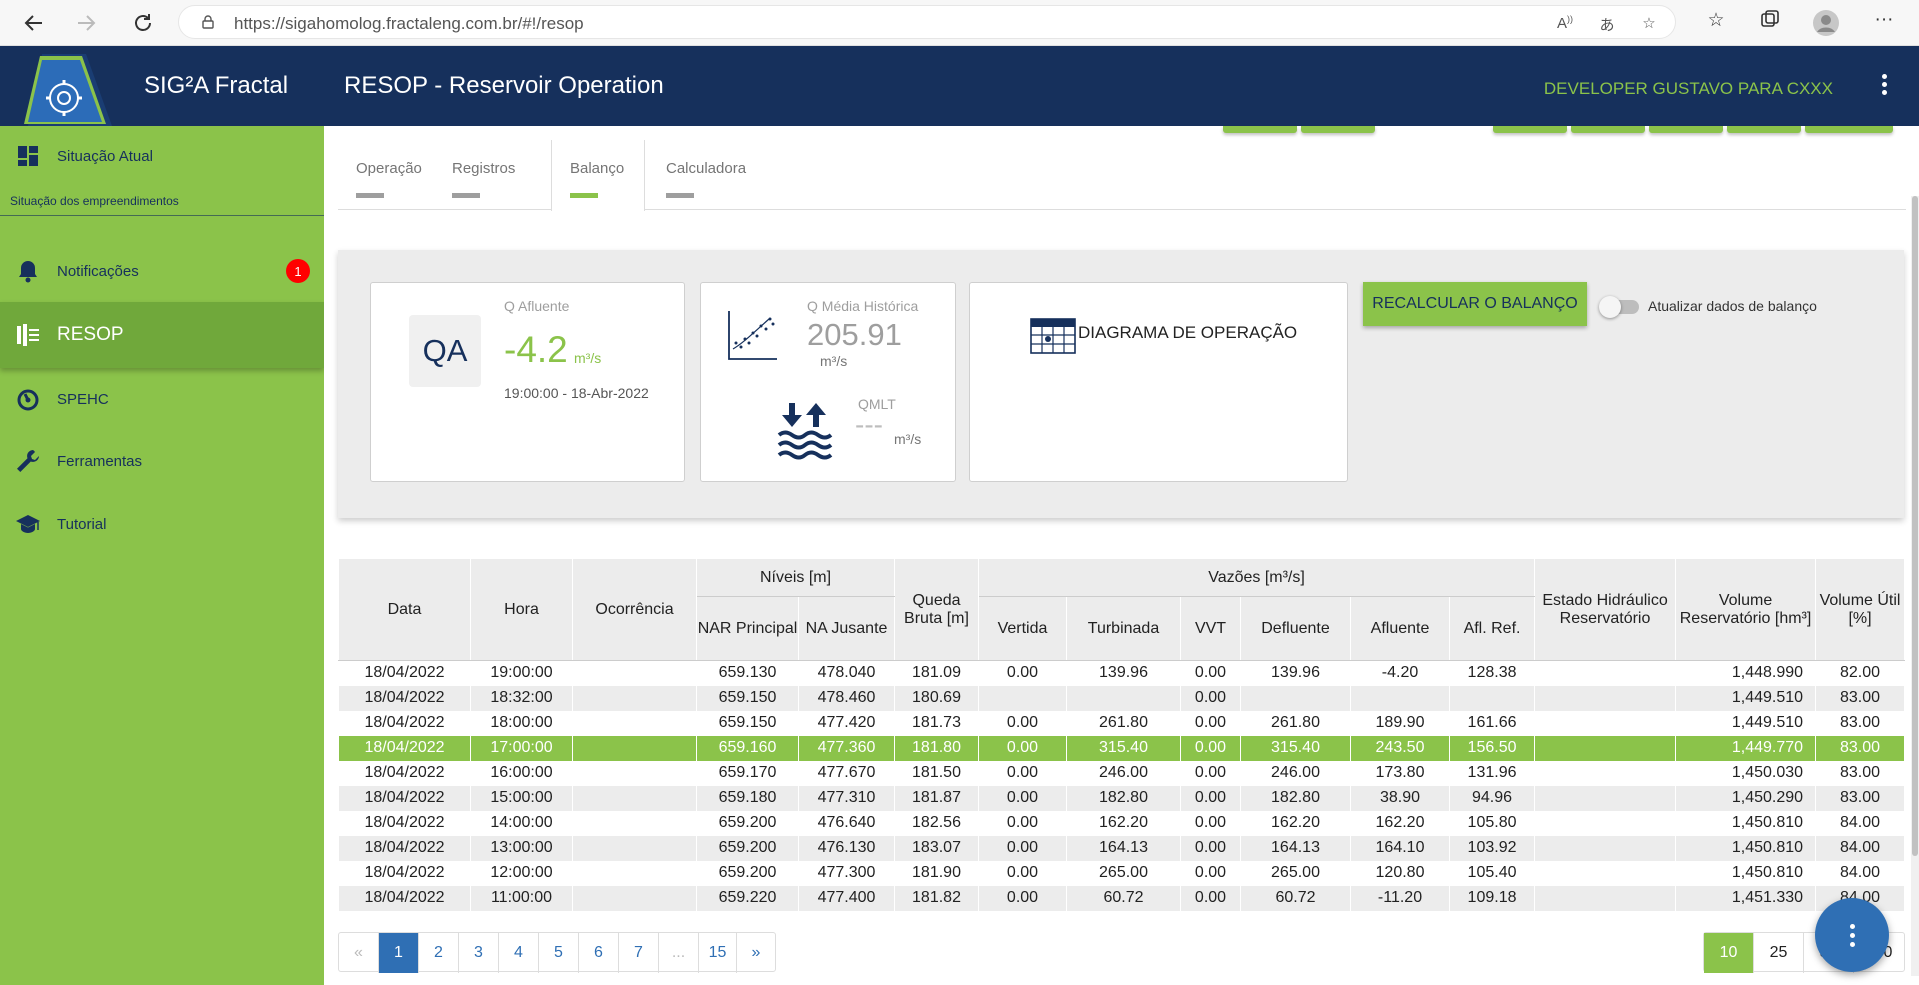  I want to click on col-header-estado-hidraulico: Estado Hidráulico Reservatório, so click(1605, 609).